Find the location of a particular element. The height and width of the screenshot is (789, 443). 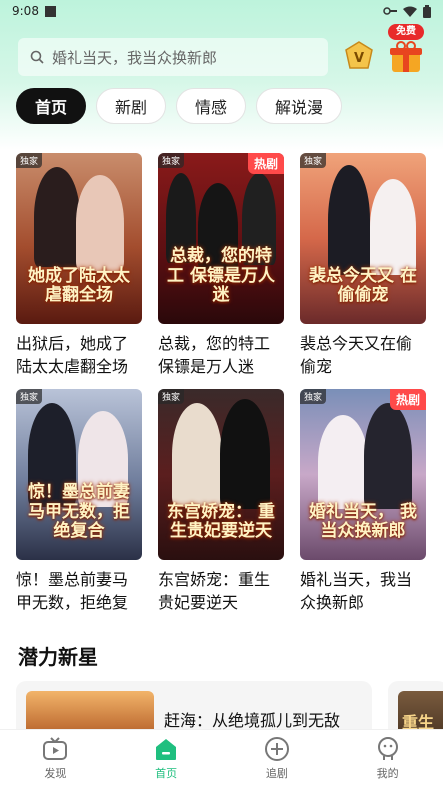

drama-poster: 独家 东宫娇宠： 重生贵妃要逆天 is located at coordinates (221, 474).